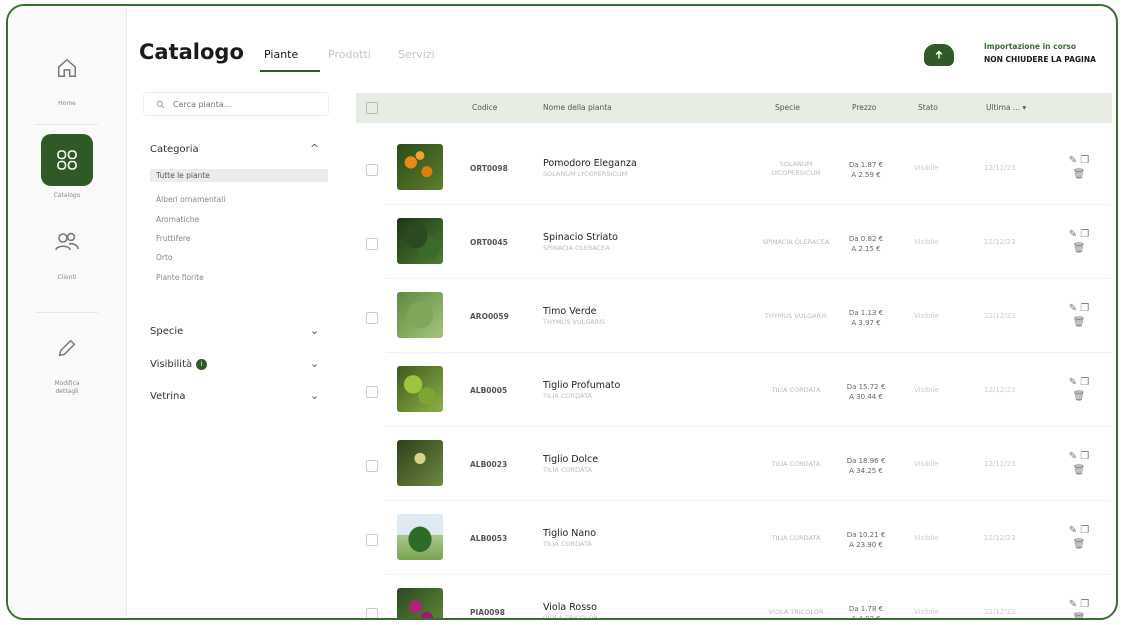 This screenshot has height=625, width=1124. What do you see at coordinates (314, 148) in the screenshot?
I see `chevron-up-icon: ^` at bounding box center [314, 148].